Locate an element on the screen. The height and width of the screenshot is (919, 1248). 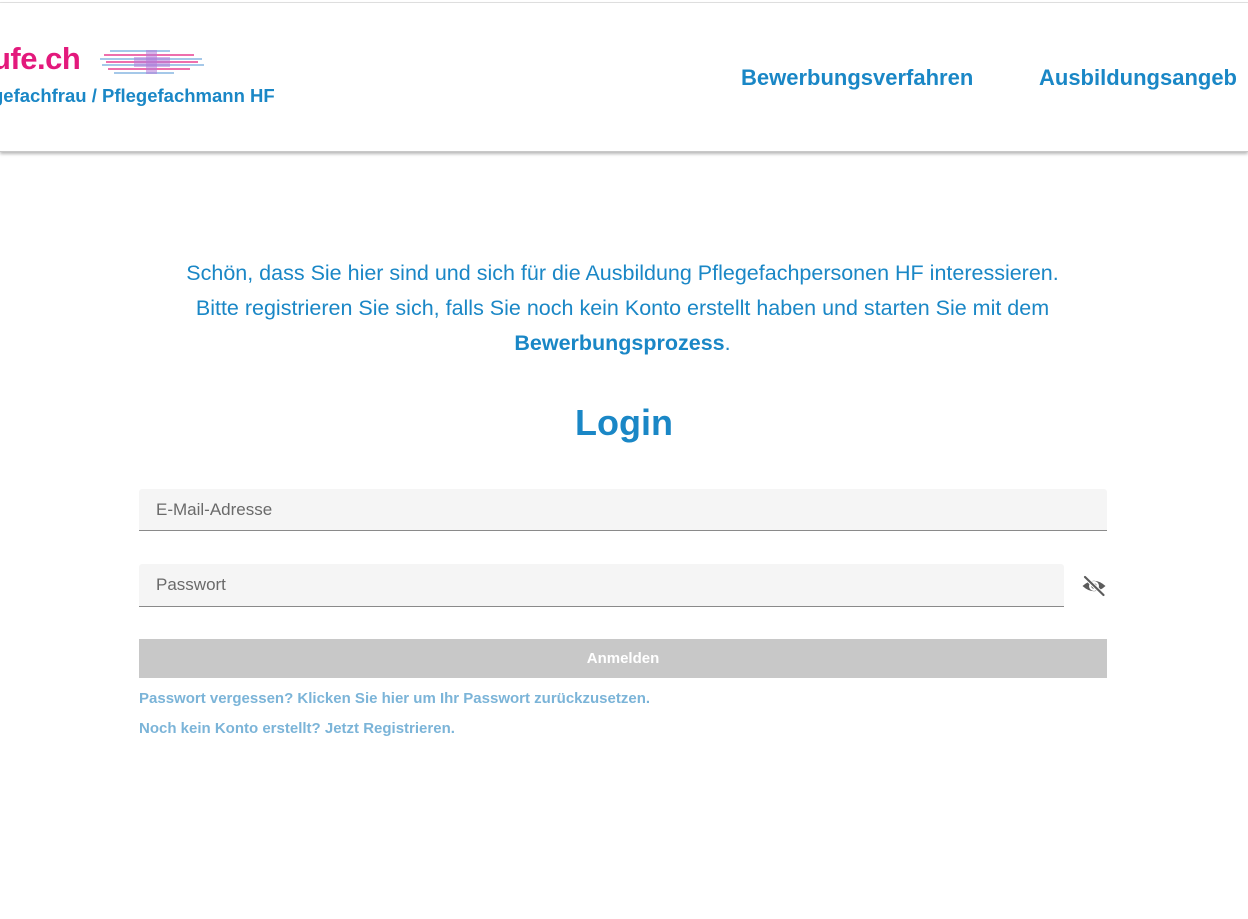
logo-subtitle: gefachfrau / Pflegefachmann HF is located at coordinates (137, 95).